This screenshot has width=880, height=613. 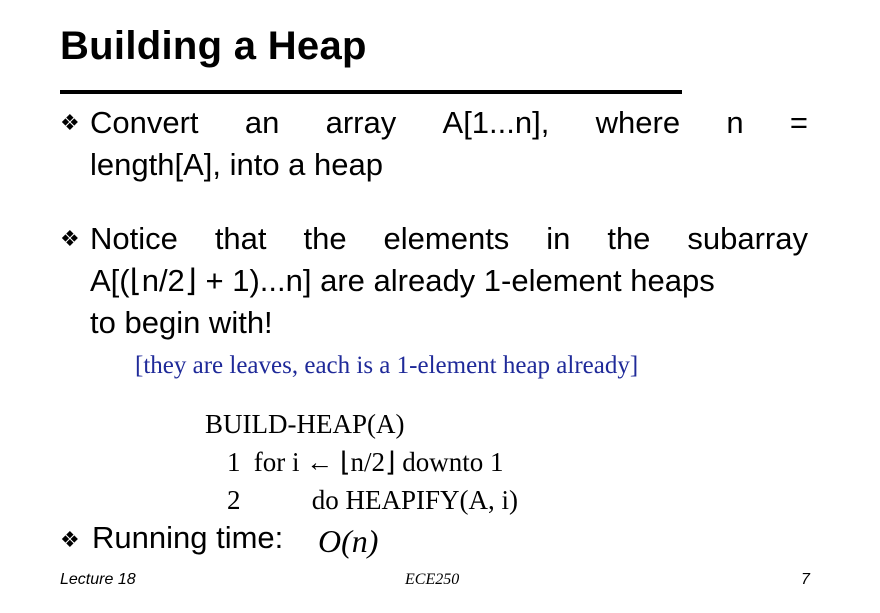 I want to click on word: array, so click(x=361, y=122).